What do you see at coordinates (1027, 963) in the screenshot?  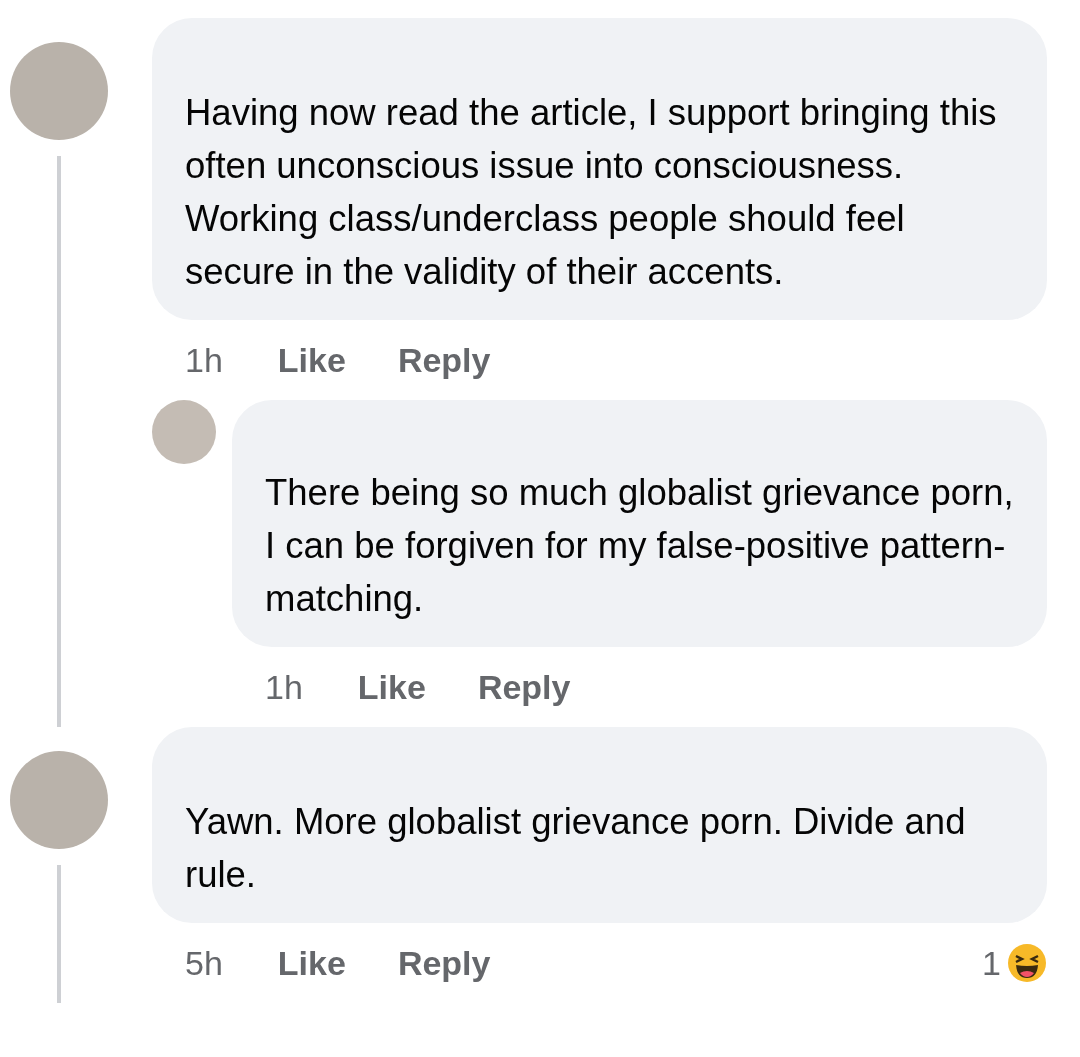 I see `laughing-face-icon` at bounding box center [1027, 963].